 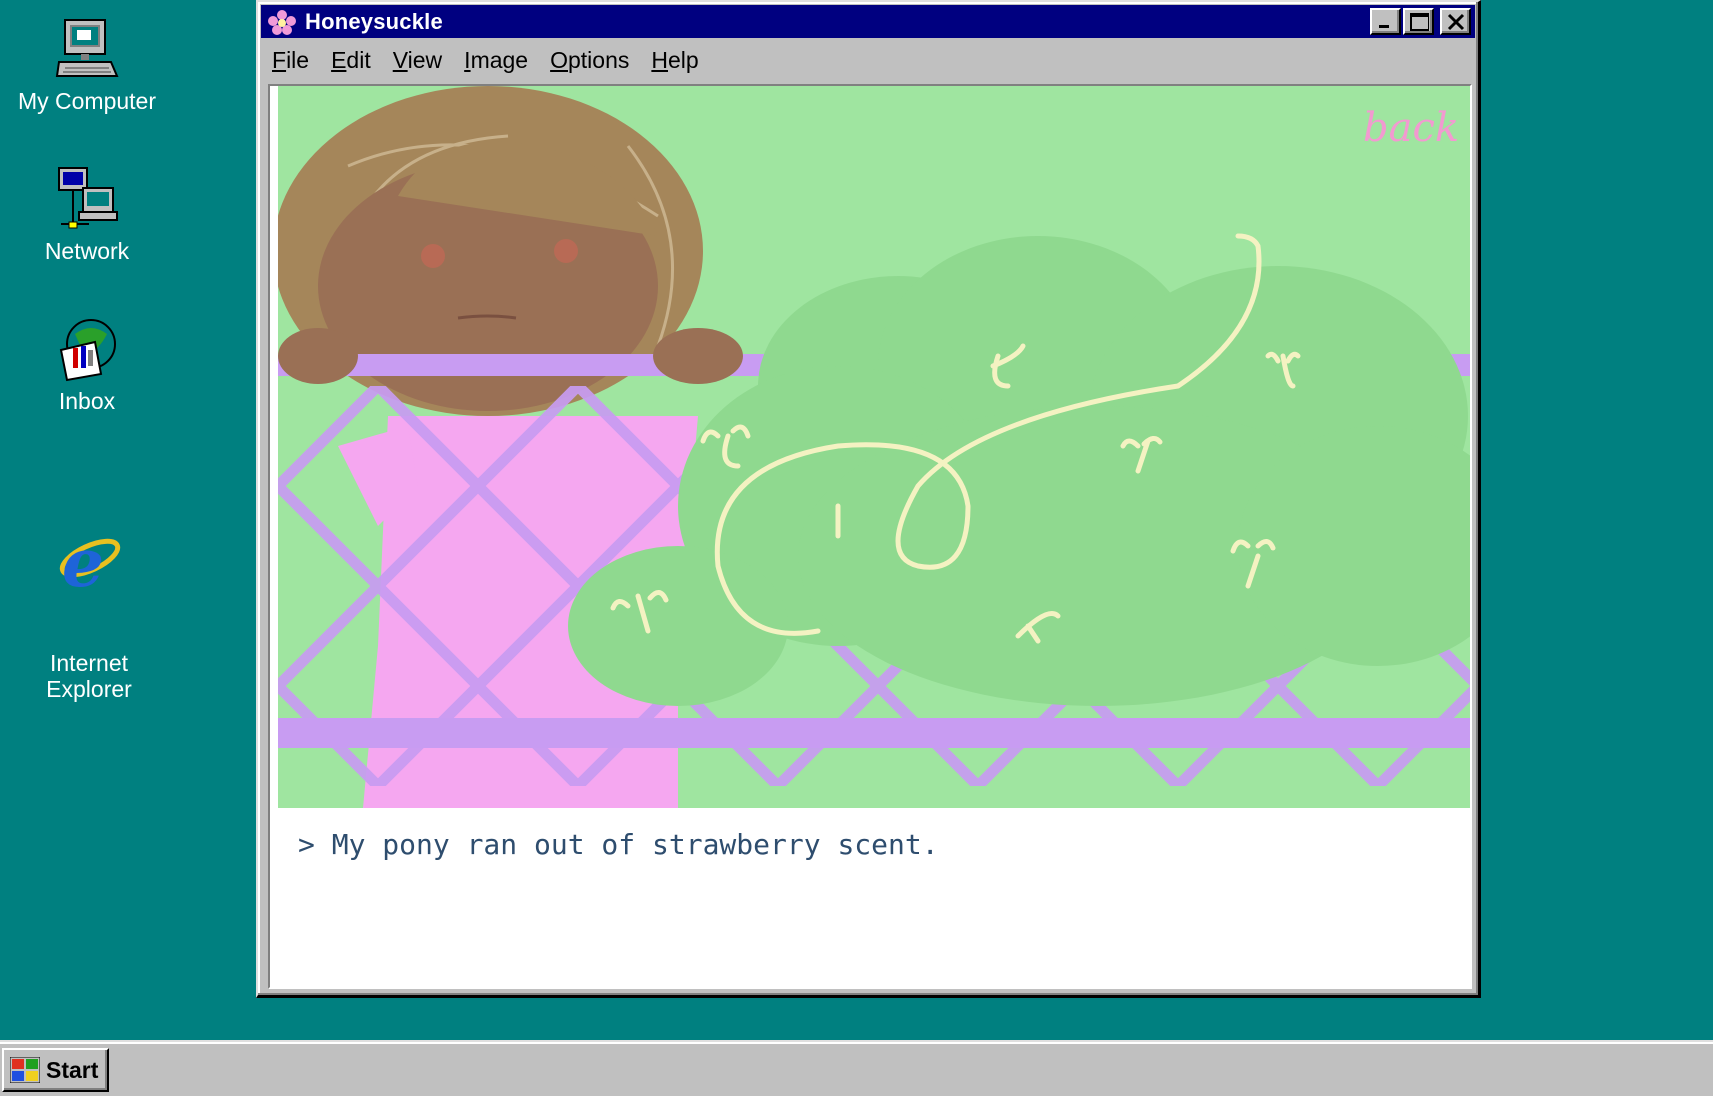 What do you see at coordinates (298, 59) in the screenshot?
I see `menu-rest: ile` at bounding box center [298, 59].